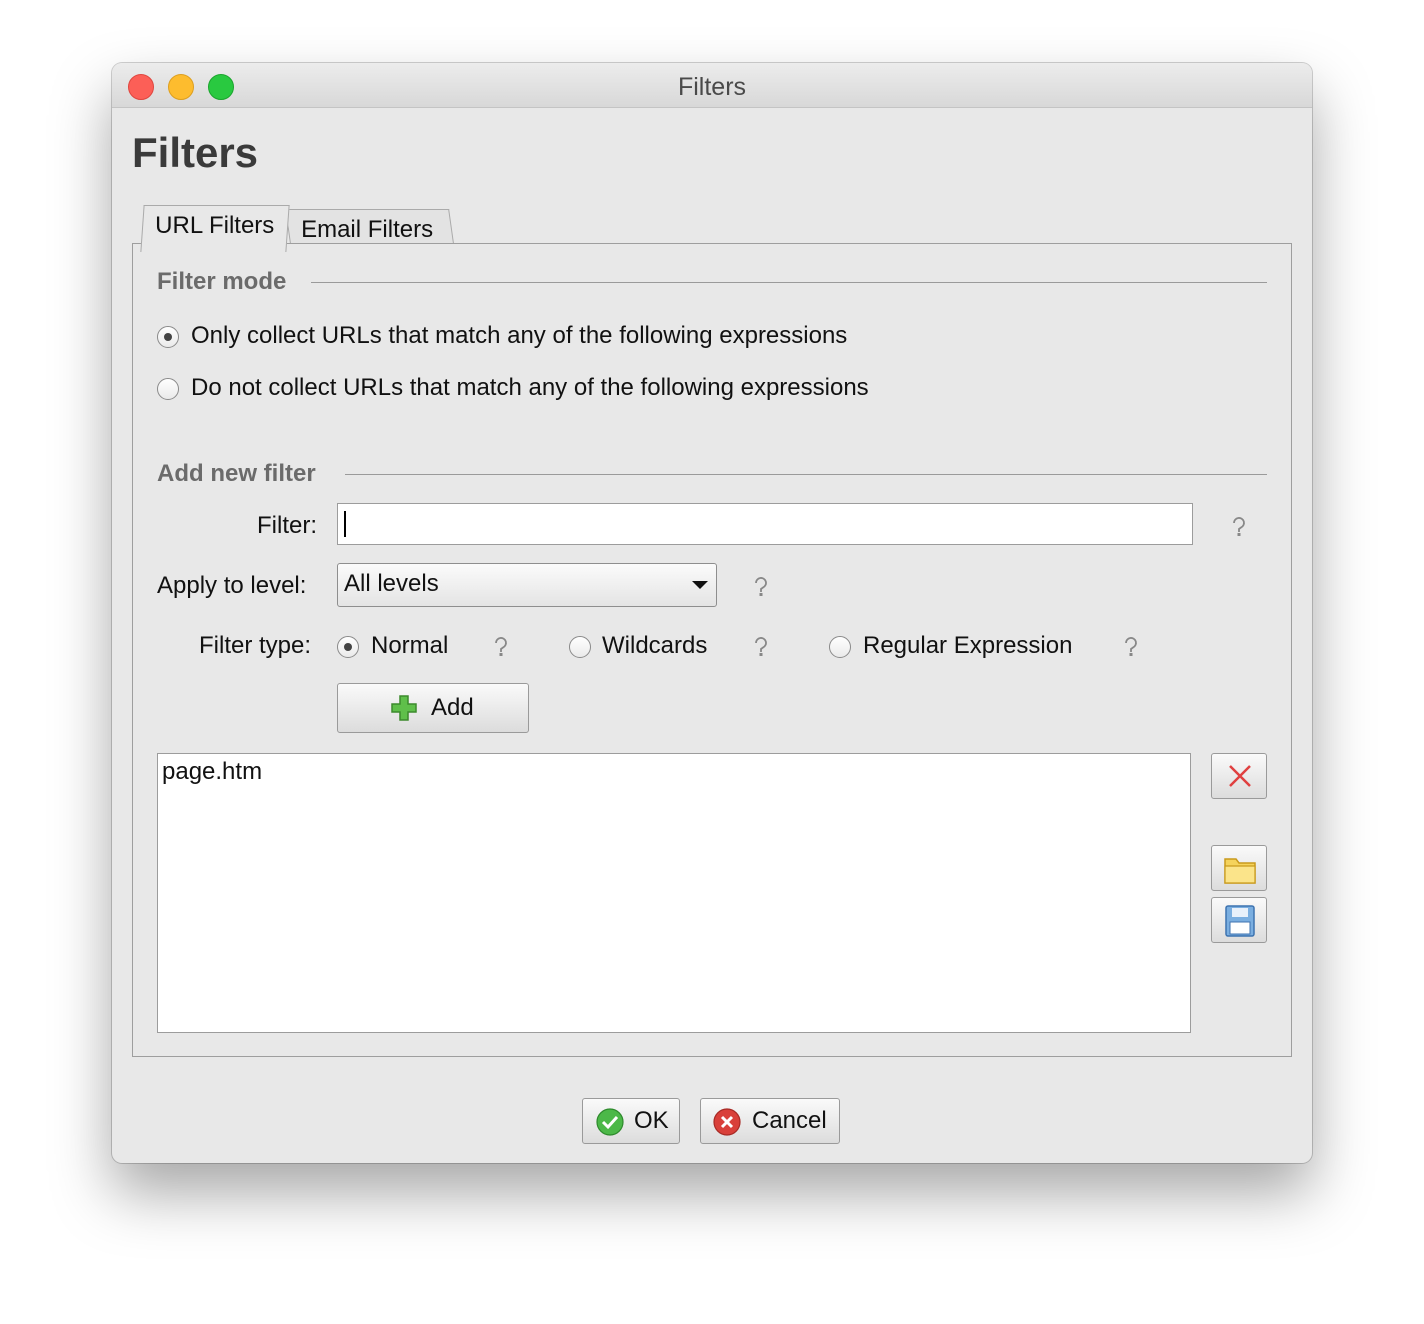 This screenshot has width=1424, height=1324. Describe the element at coordinates (367, 229) in the screenshot. I see `tab-email-filters-label: Email Filters` at that location.